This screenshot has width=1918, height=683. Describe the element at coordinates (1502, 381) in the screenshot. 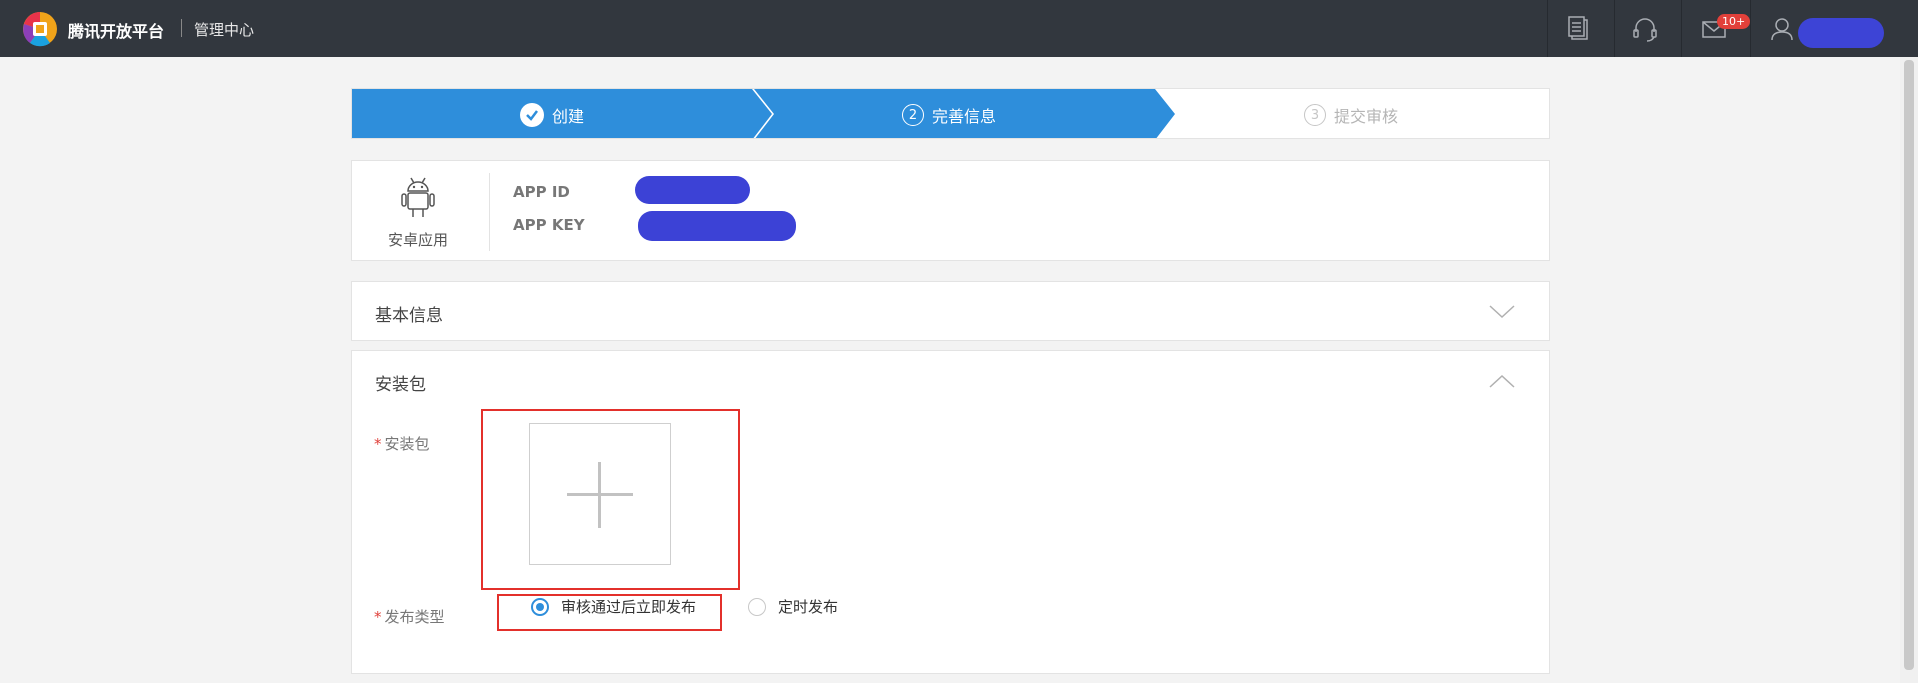

I see `chevron-up-icon` at that location.